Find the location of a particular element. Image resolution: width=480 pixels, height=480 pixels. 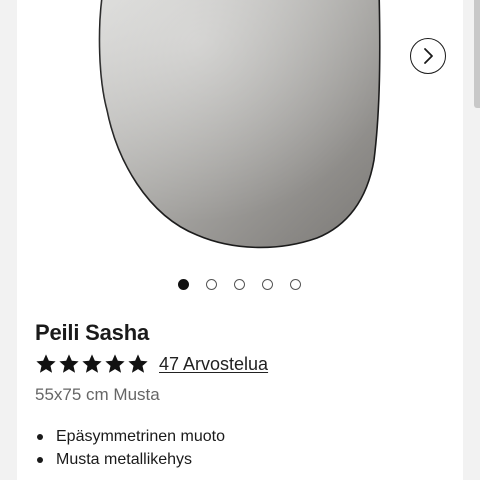

product-rating: 47 Arvostelua is located at coordinates (151, 364).